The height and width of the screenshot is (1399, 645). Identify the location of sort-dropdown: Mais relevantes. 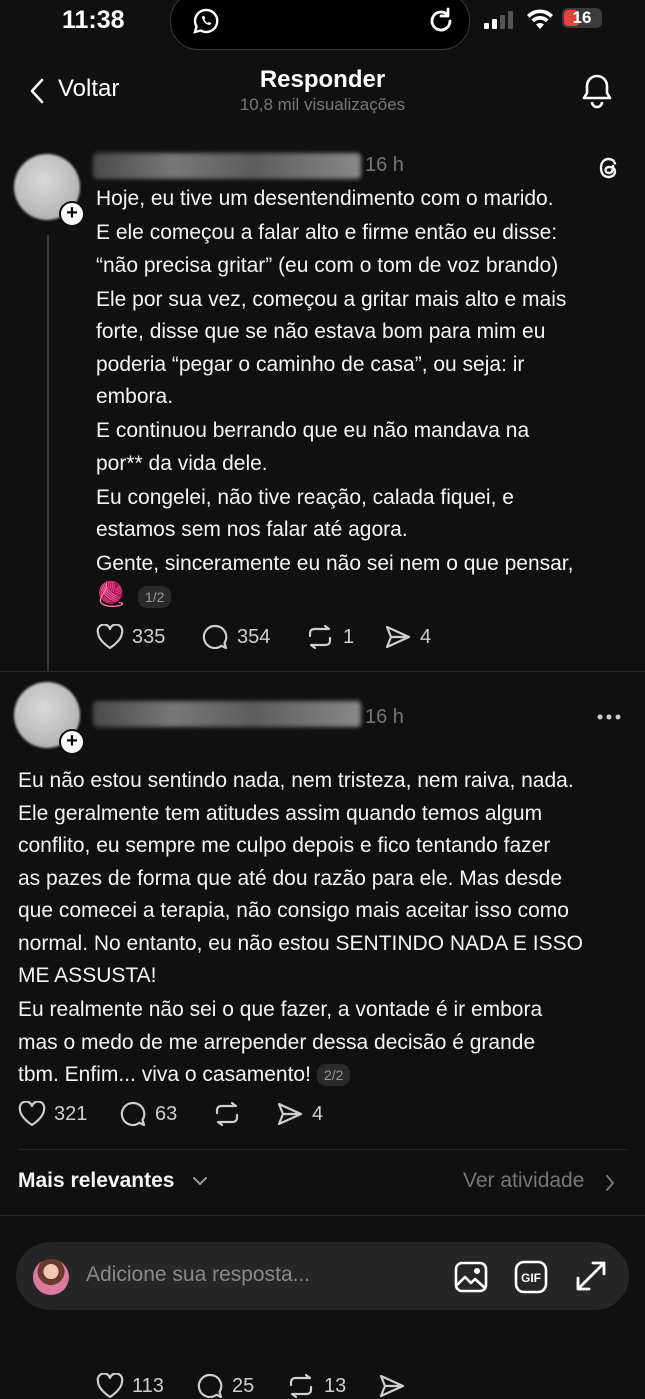
(96, 1181).